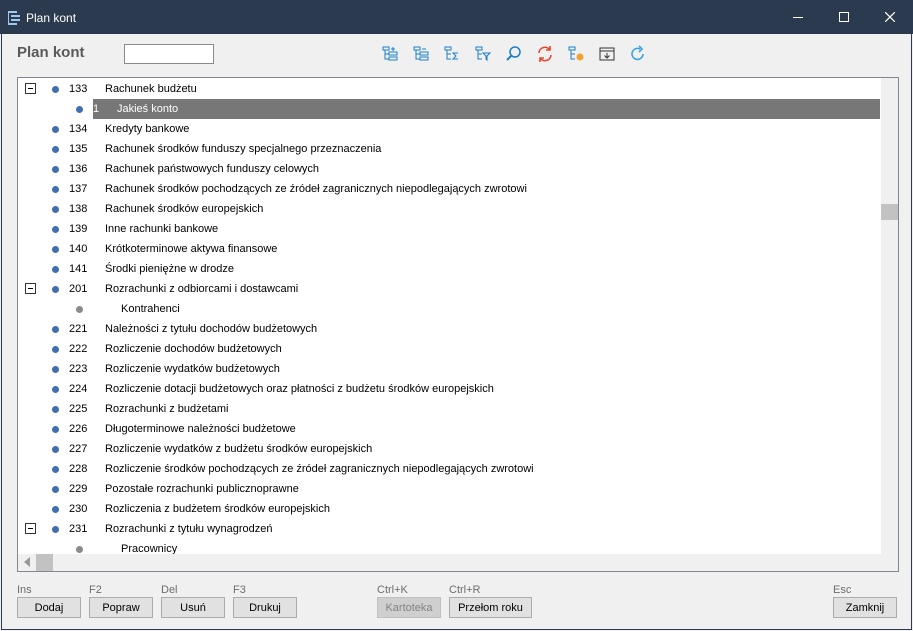  I want to click on vertical-scrollbar, so click(889, 316).